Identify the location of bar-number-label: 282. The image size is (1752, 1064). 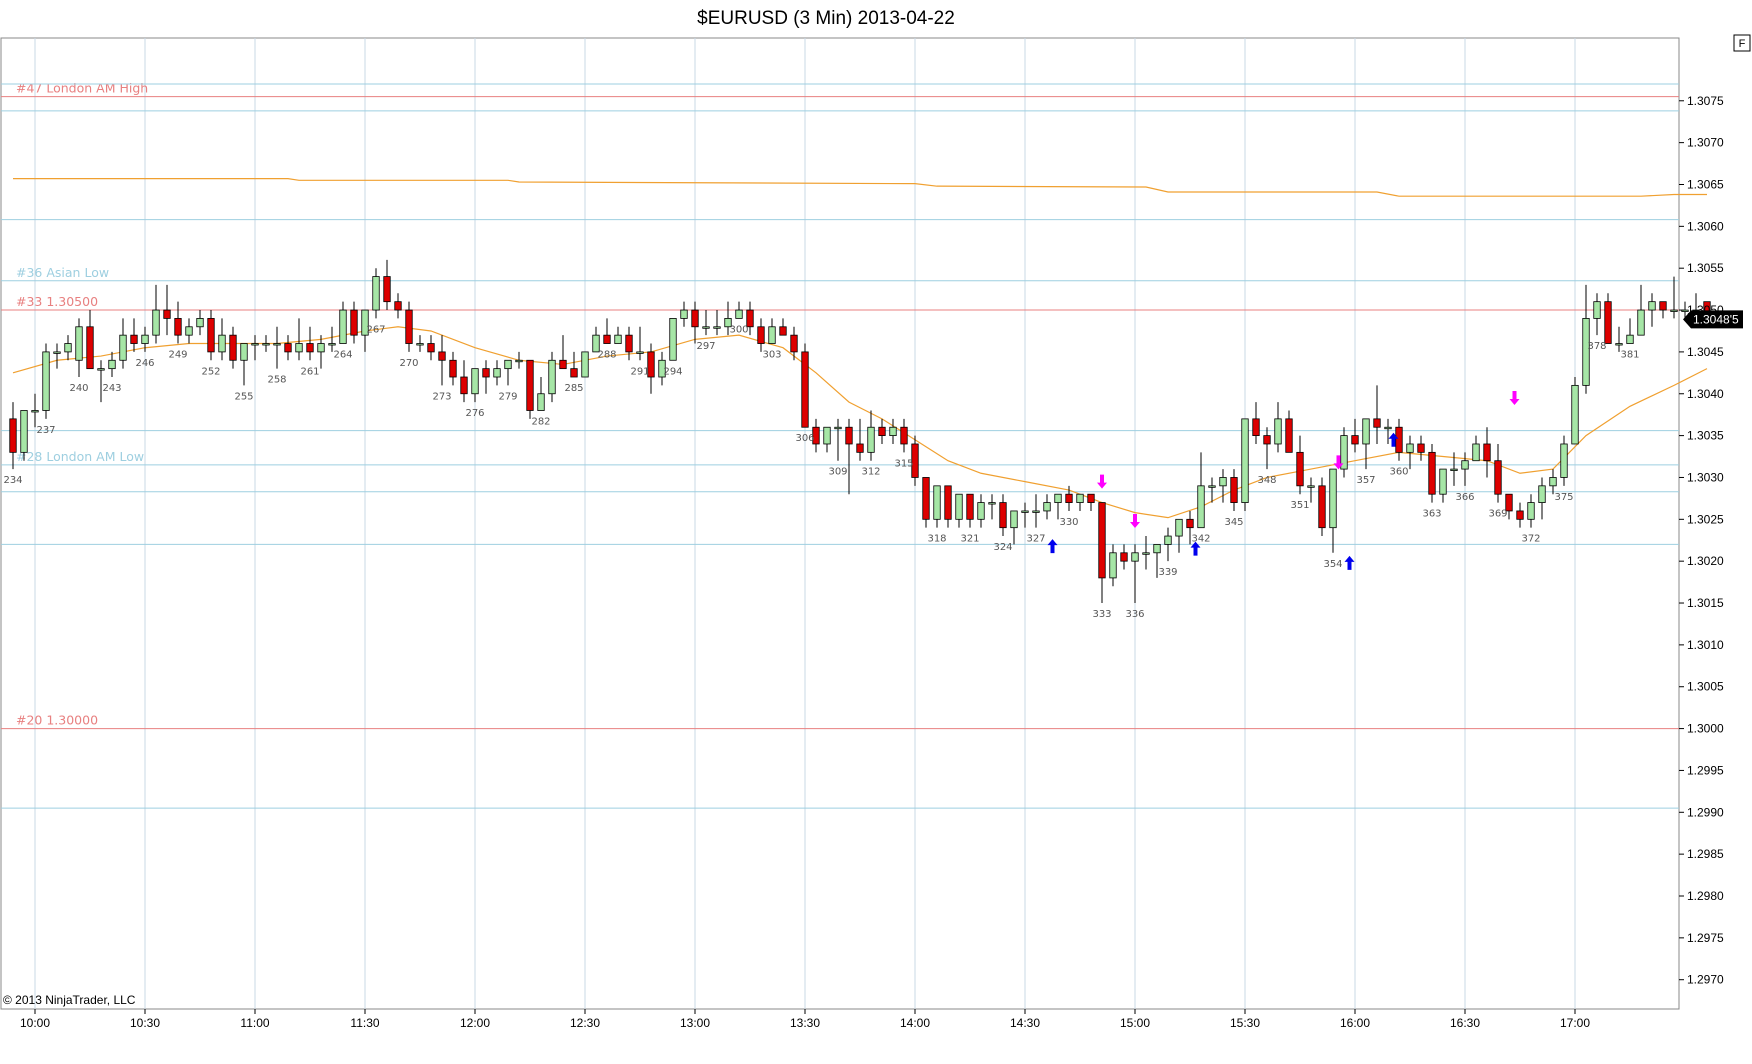
(540, 421).